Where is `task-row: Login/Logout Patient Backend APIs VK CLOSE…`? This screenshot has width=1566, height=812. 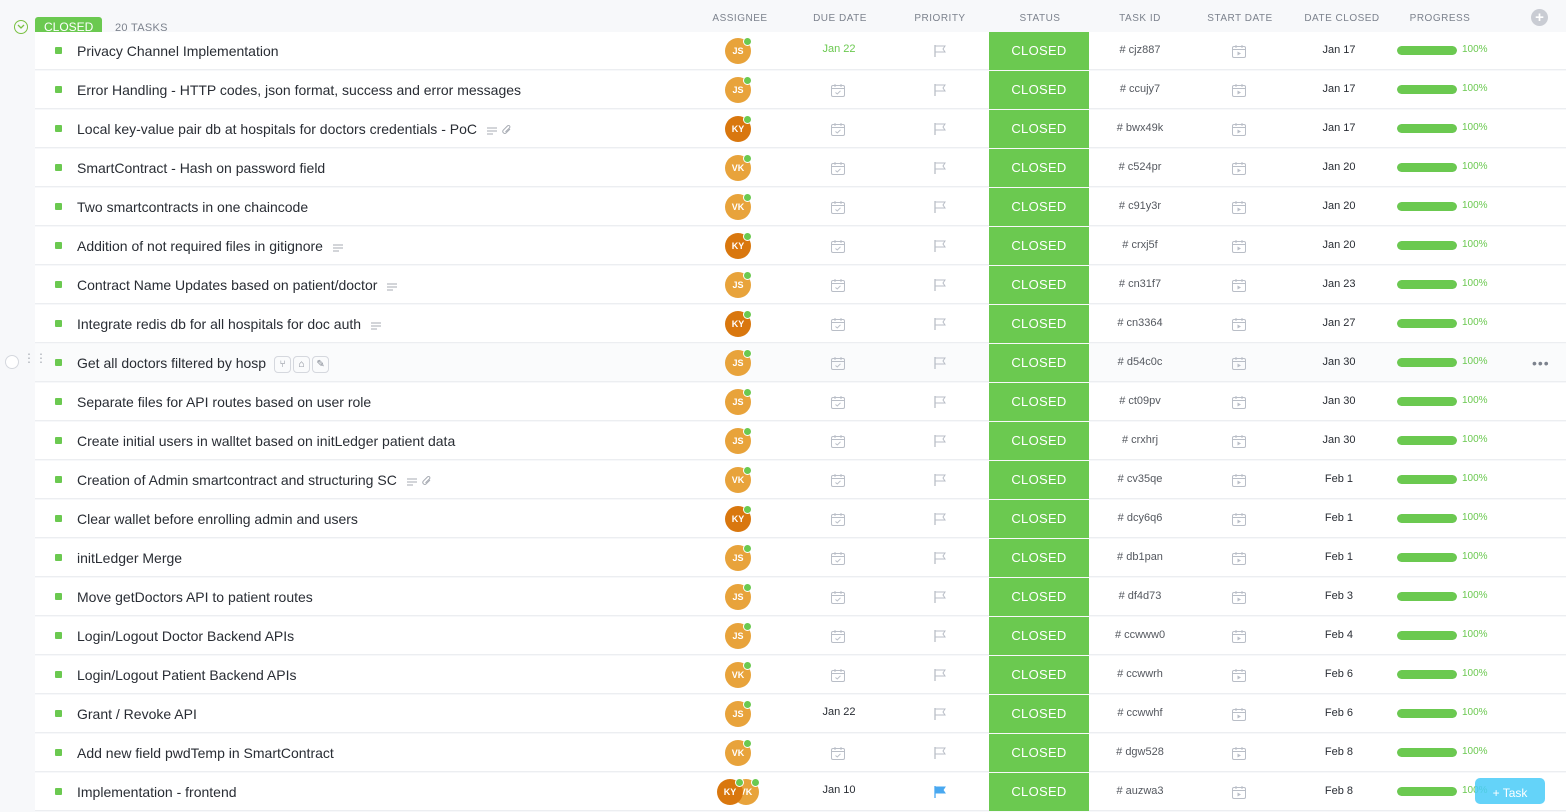 task-row: Login/Logout Patient Backend APIs VK CLOSE… is located at coordinates (800, 675).